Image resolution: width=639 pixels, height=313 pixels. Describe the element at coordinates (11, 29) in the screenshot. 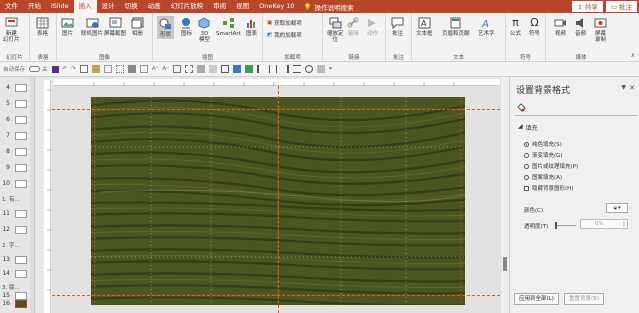

I see `new-slide-button: 新建 幻灯片` at that location.